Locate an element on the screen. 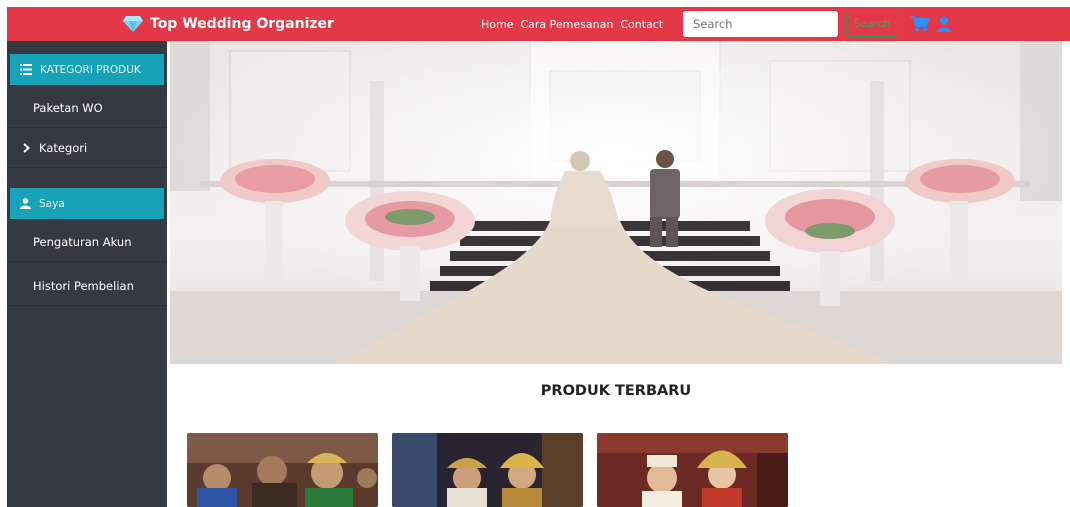 The height and width of the screenshot is (507, 1070). nav-link-cara-pemesanan: Cara Pemesanan is located at coordinates (566, 24).